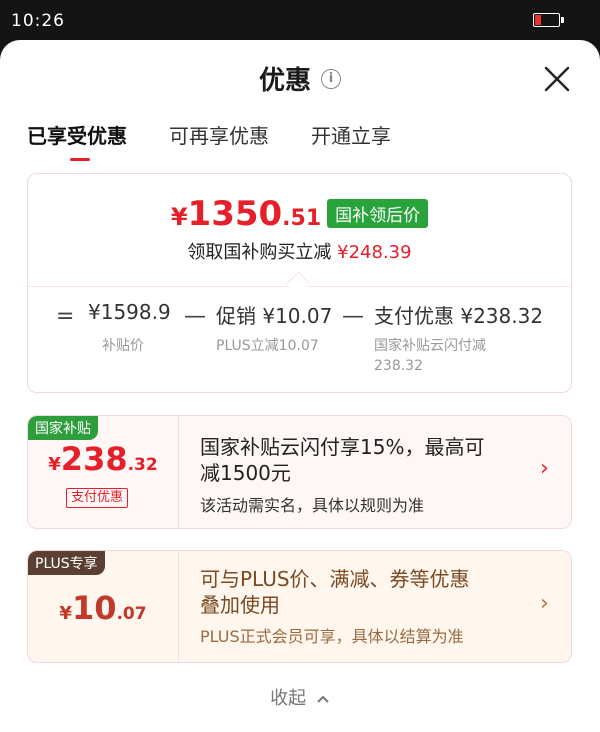 The image size is (600, 732). I want to click on subsidy-amount: ¥248.39, so click(374, 252).